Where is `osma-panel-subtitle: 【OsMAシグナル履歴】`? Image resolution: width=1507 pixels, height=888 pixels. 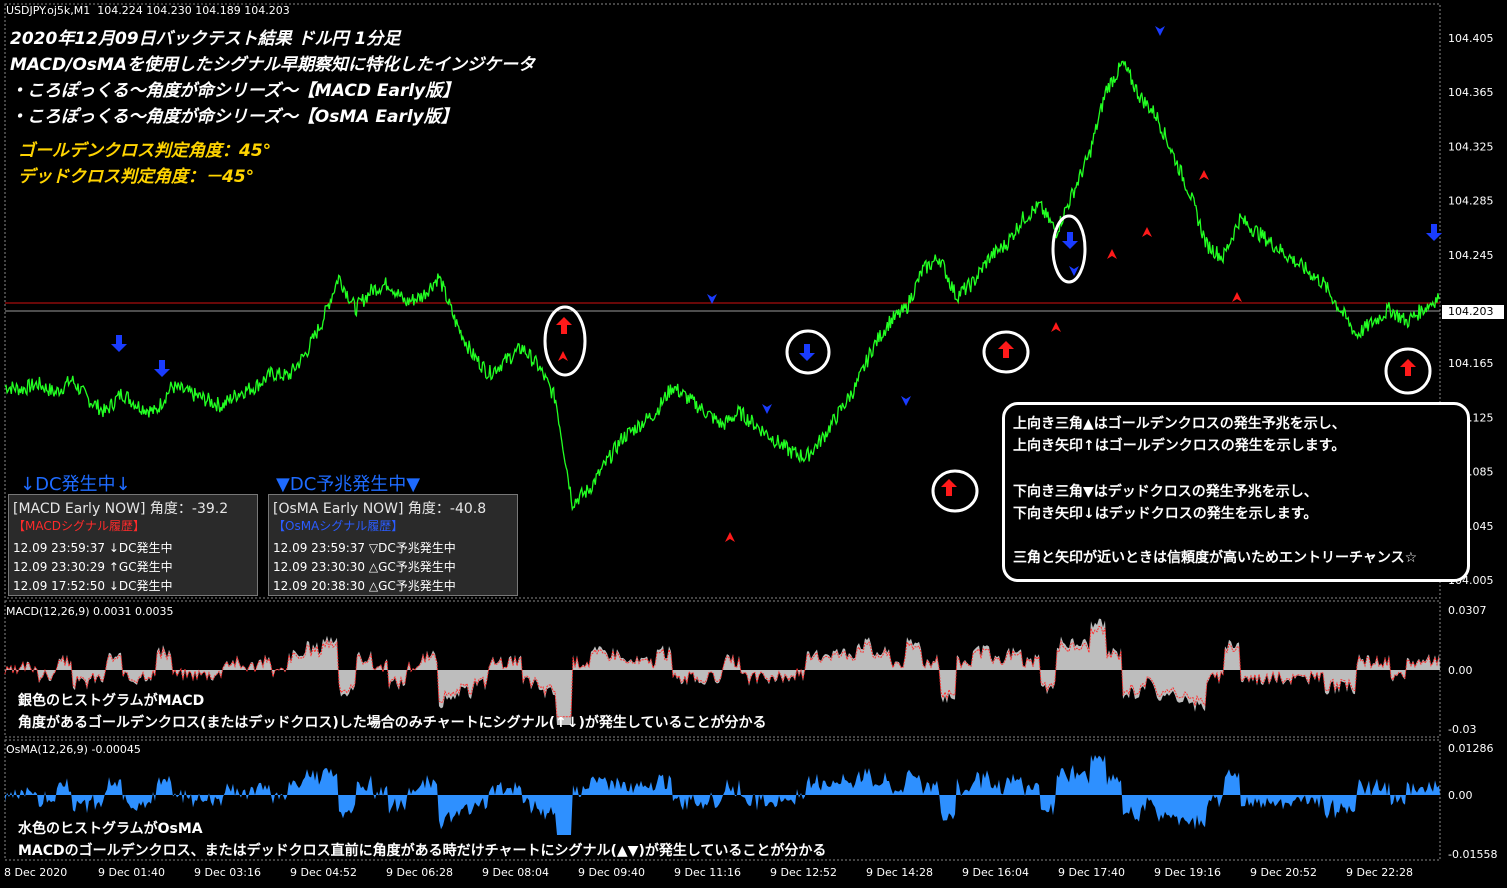 osma-panel-subtitle: 【OsMAシグナル履歴】 is located at coordinates (338, 526).